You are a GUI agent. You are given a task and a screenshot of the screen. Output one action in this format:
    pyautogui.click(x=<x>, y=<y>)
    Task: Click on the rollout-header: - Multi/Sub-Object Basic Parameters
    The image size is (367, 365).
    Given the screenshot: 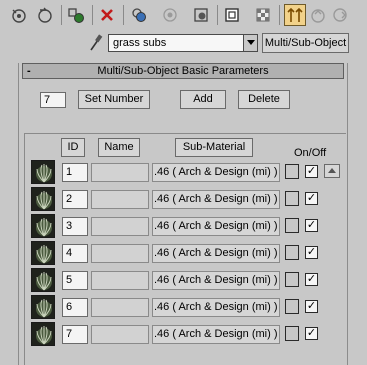 What is the action you would take?
    pyautogui.click(x=183, y=71)
    